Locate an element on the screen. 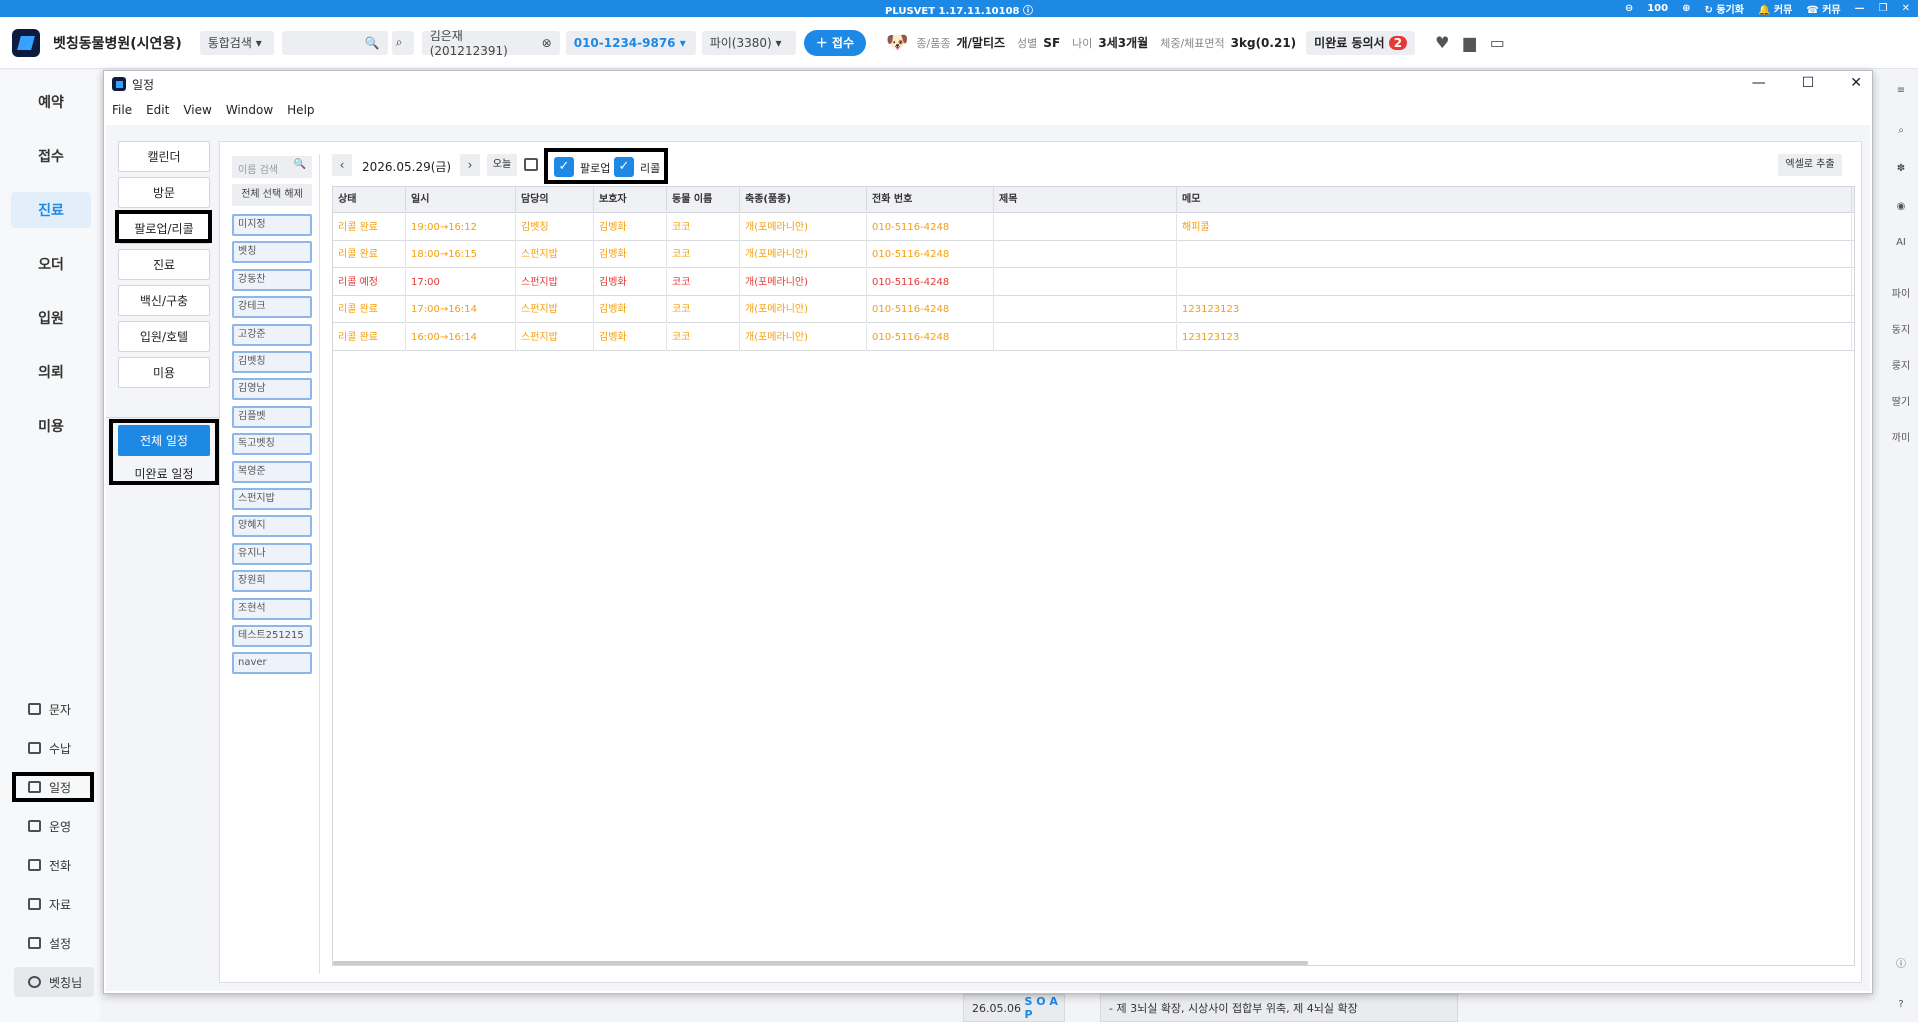 The height and width of the screenshot is (1022, 1918). nav-referral: 의뢰 is located at coordinates (51, 372).